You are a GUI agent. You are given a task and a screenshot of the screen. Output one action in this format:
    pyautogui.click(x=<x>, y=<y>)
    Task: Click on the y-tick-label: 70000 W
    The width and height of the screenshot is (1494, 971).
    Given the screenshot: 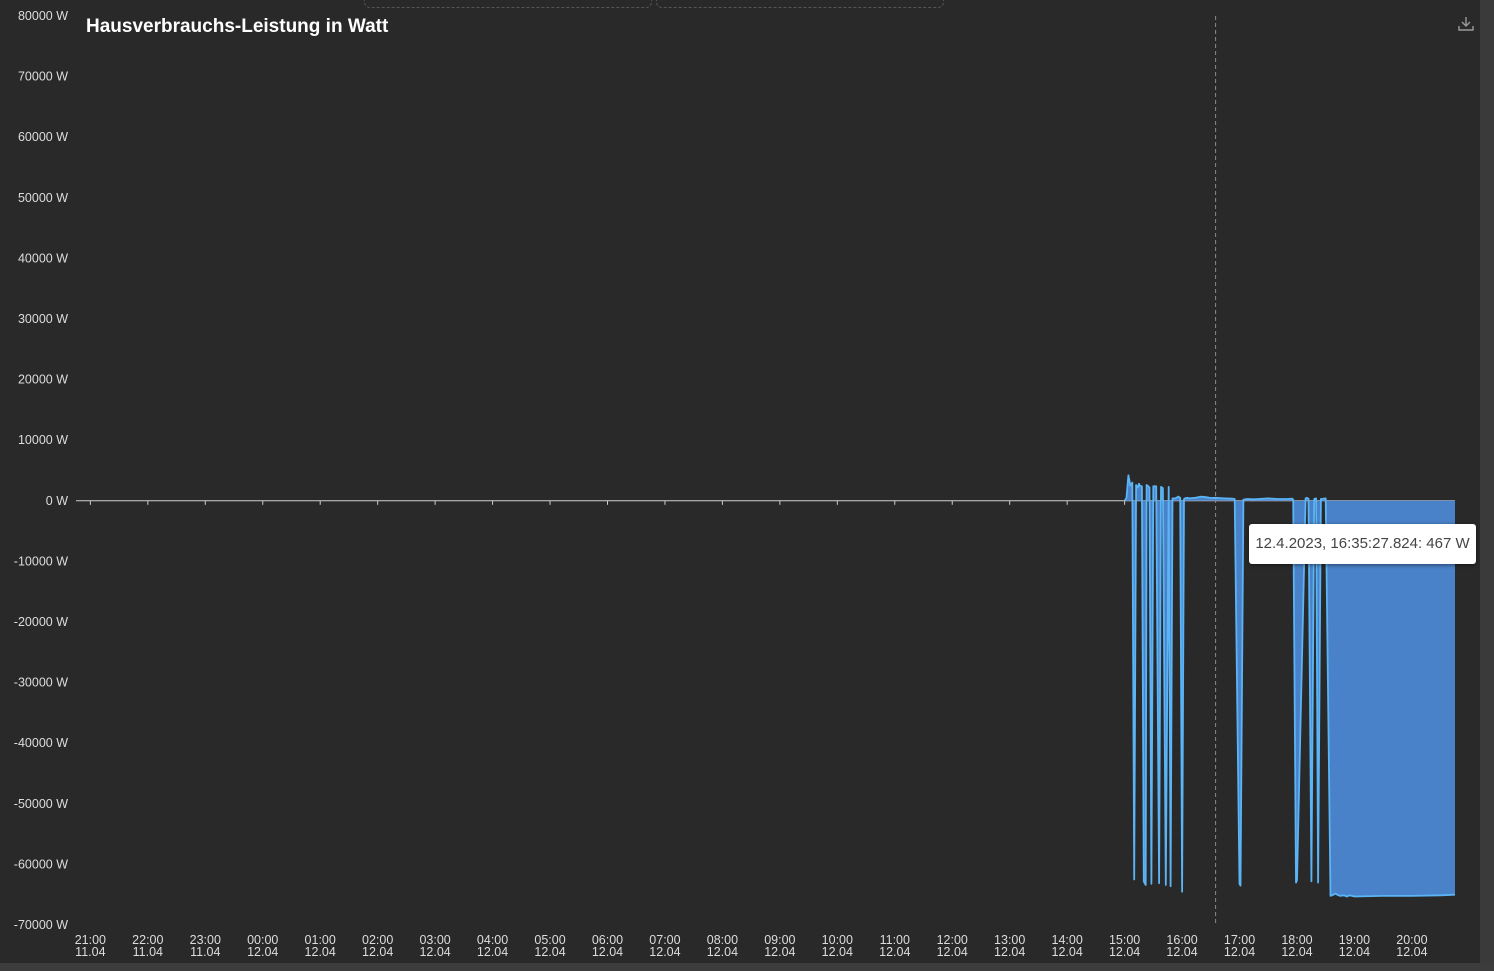 What is the action you would take?
    pyautogui.click(x=43, y=77)
    